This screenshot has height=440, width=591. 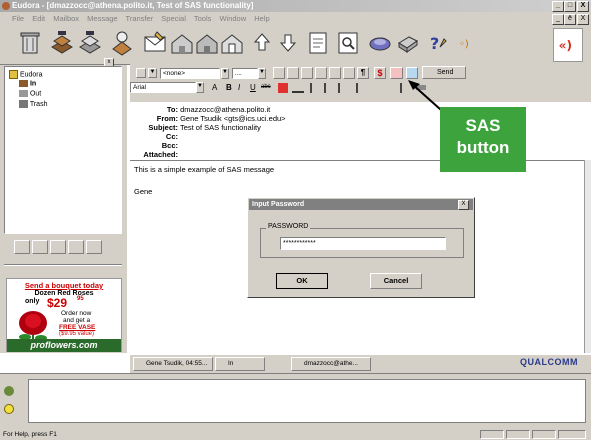 What do you see at coordinates (30, 93) in the screenshot?
I see `tree-item-out: Out` at bounding box center [30, 93].